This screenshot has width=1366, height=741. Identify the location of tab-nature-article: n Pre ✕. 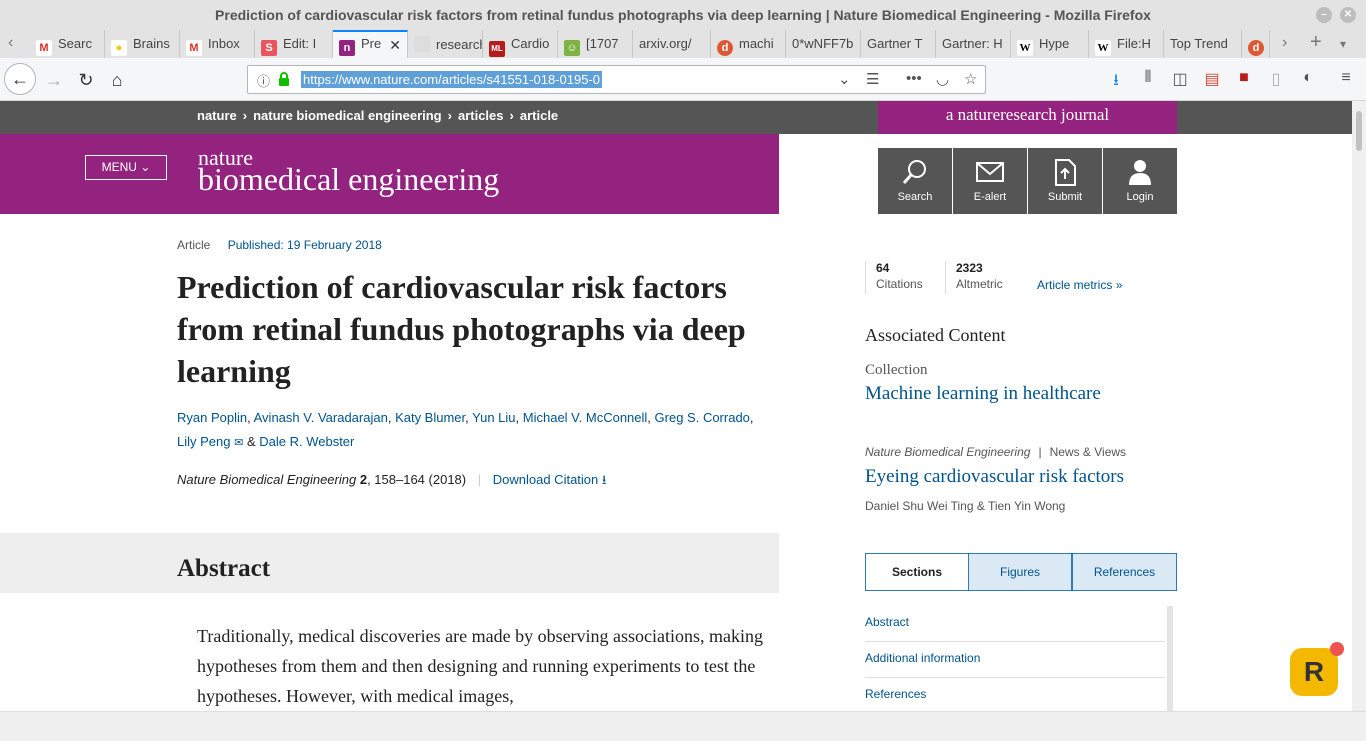
(370, 44).